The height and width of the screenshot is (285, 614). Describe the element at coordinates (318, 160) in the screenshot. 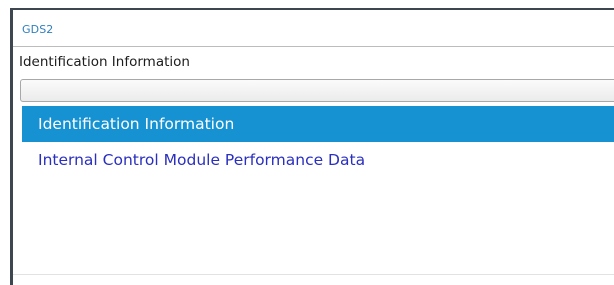

I see `list-item-internal-control-module-performance-data: Internal Control Module Performance Data` at that location.